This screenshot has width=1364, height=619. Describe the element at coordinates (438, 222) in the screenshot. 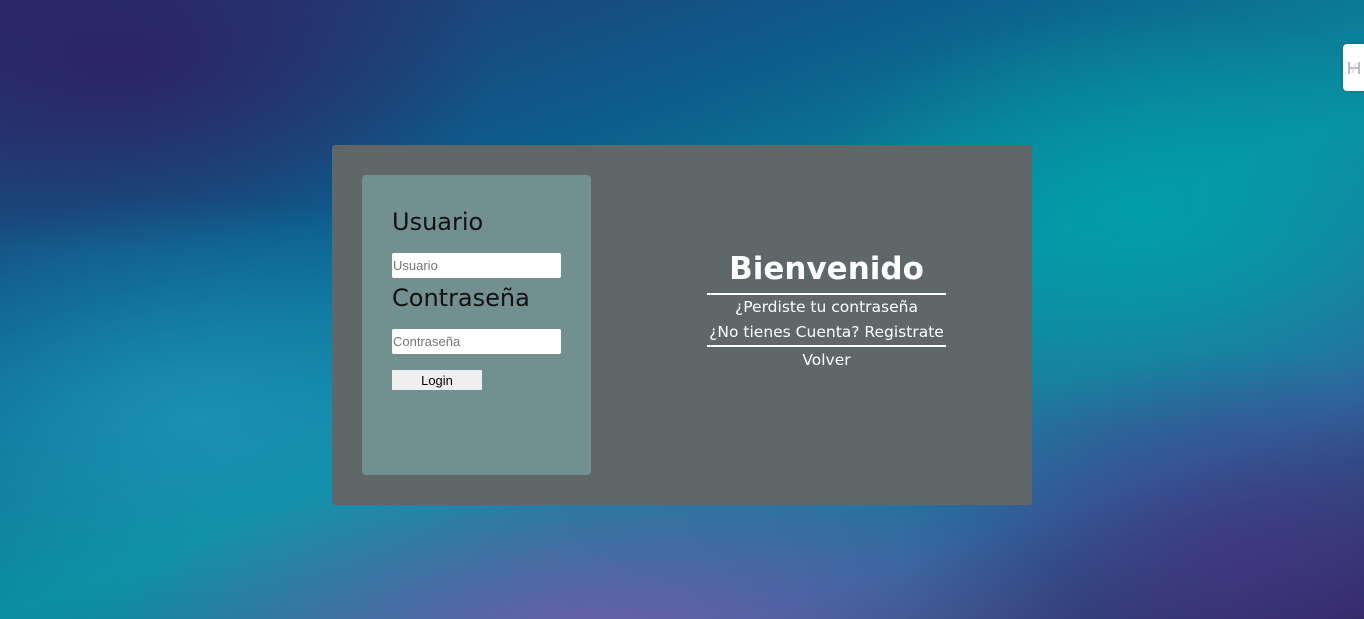

I see `user-label: Usuario` at that location.